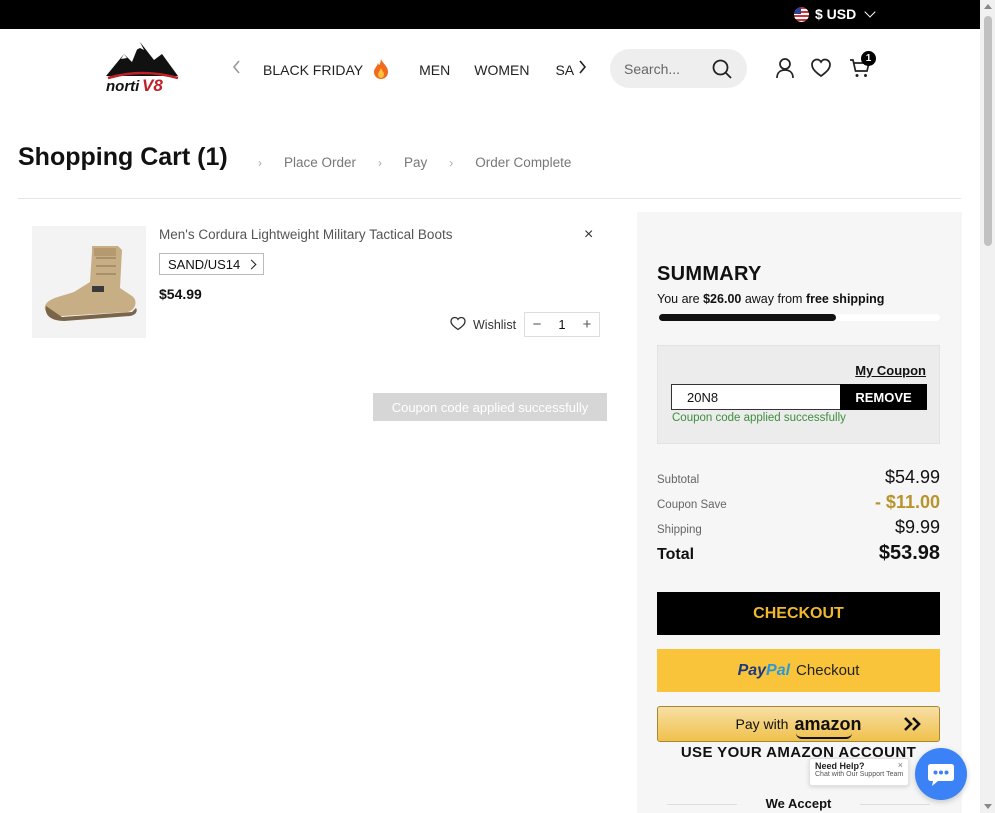  Describe the element at coordinates (845, 299) in the screenshot. I see `shipping-msg-bold: free shipping` at that location.